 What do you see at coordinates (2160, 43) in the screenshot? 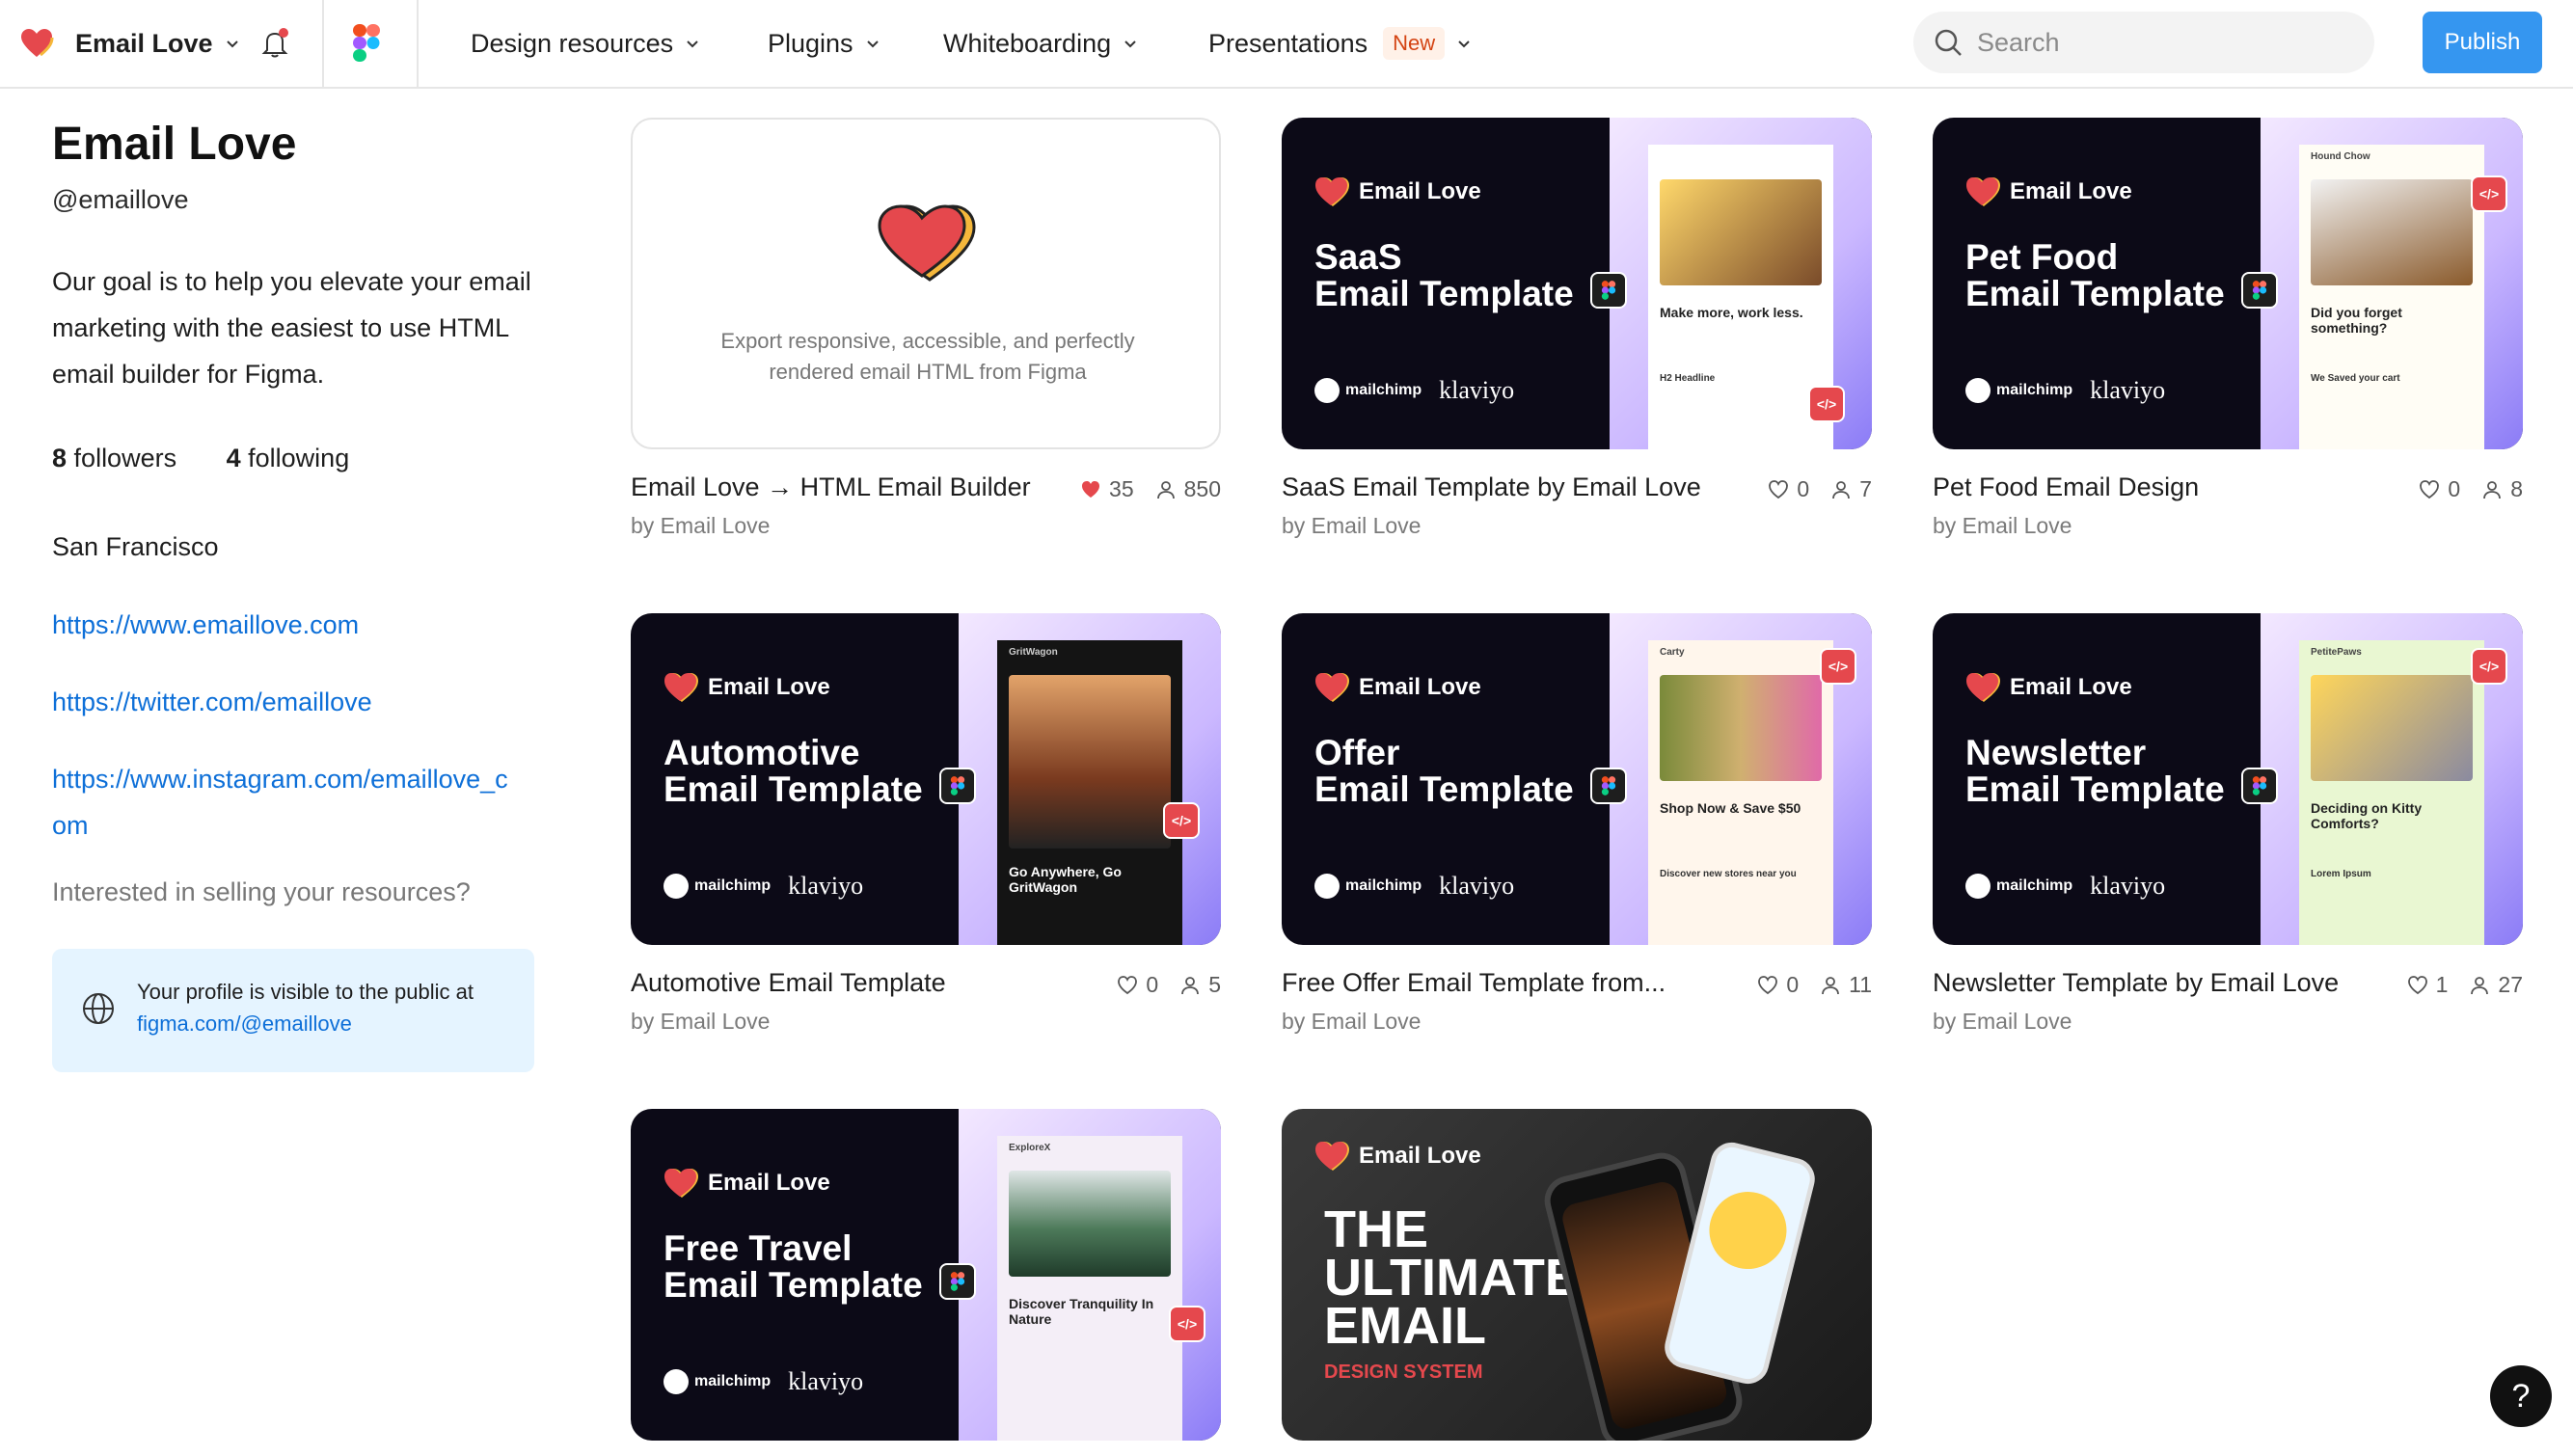
I see `search-input` at bounding box center [2160, 43].